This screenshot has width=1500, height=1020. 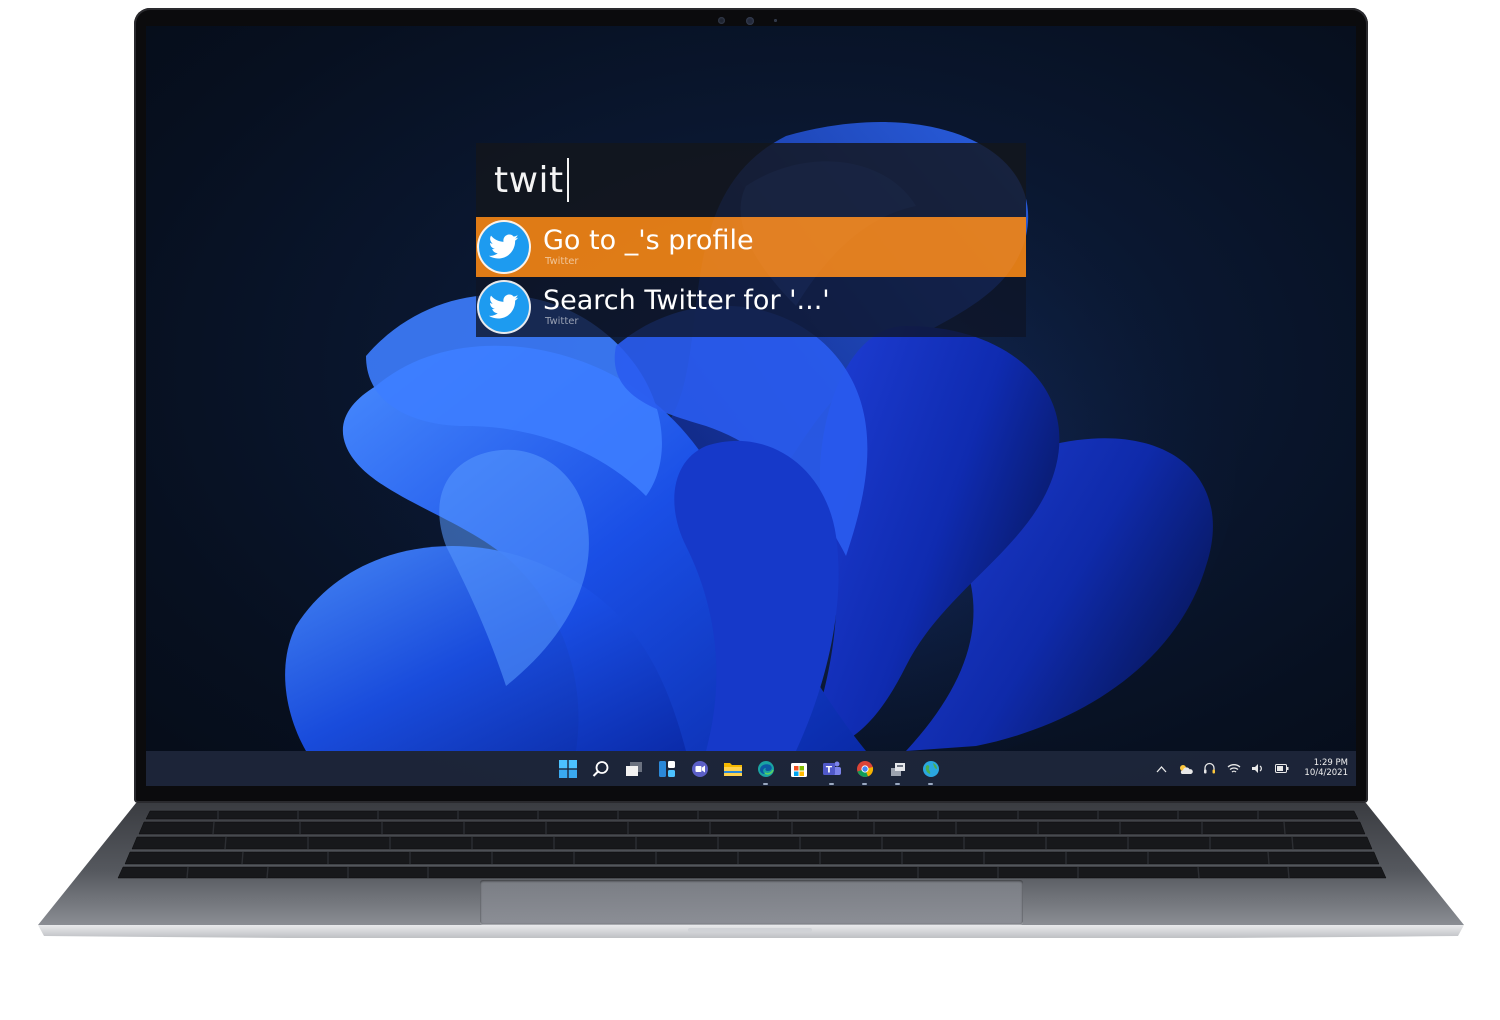 What do you see at coordinates (699, 768) in the screenshot?
I see `chat-icon` at bounding box center [699, 768].